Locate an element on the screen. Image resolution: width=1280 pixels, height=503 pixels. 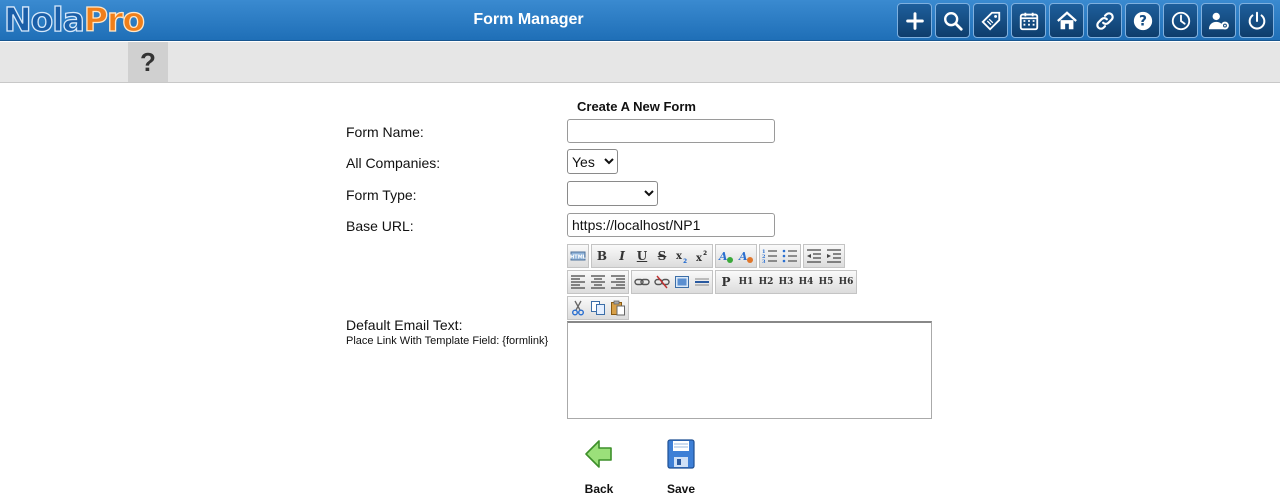
subscript-icon: x2 is located at coordinates (681, 257).